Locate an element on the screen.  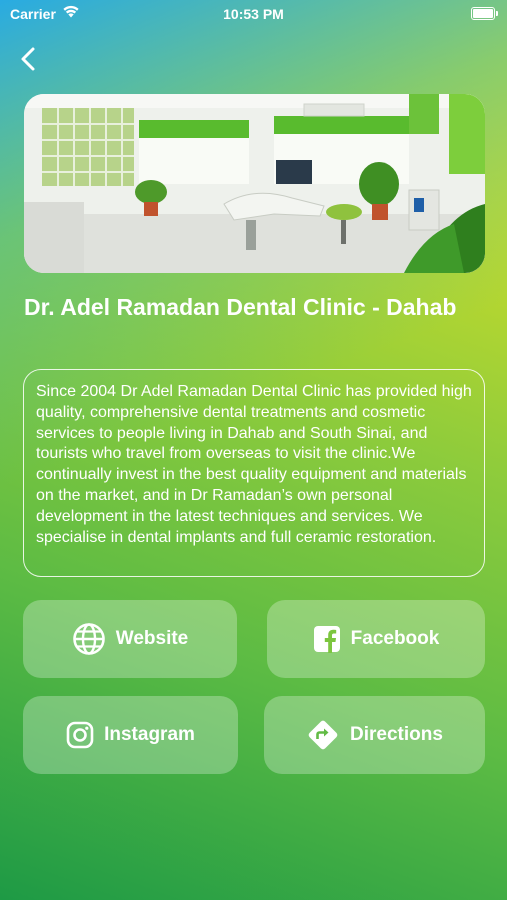
clinic-name: Dr. Adel Ramadan Dental Clinic - Dahab is located at coordinates (240, 307).